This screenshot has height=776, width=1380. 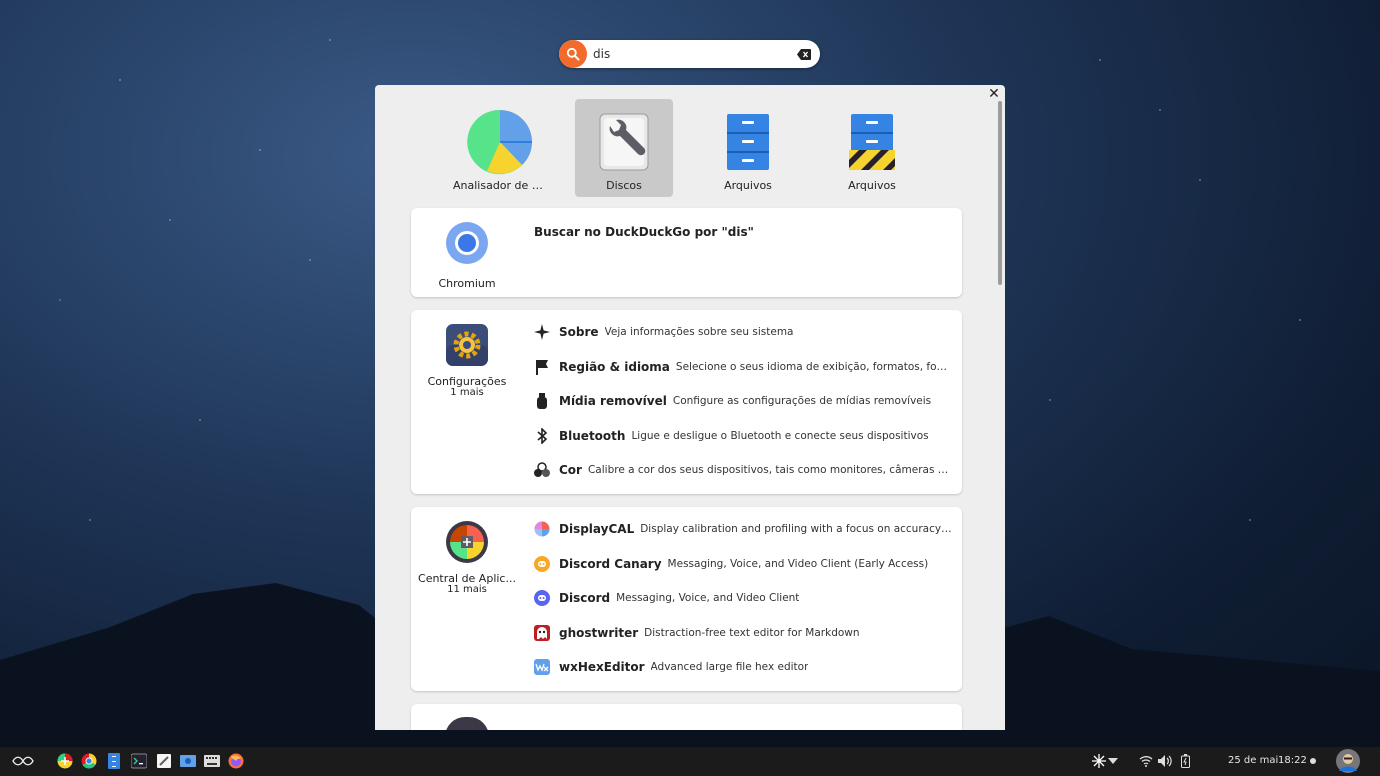 What do you see at coordinates (1000, 193) in the screenshot?
I see `scrollbar` at bounding box center [1000, 193].